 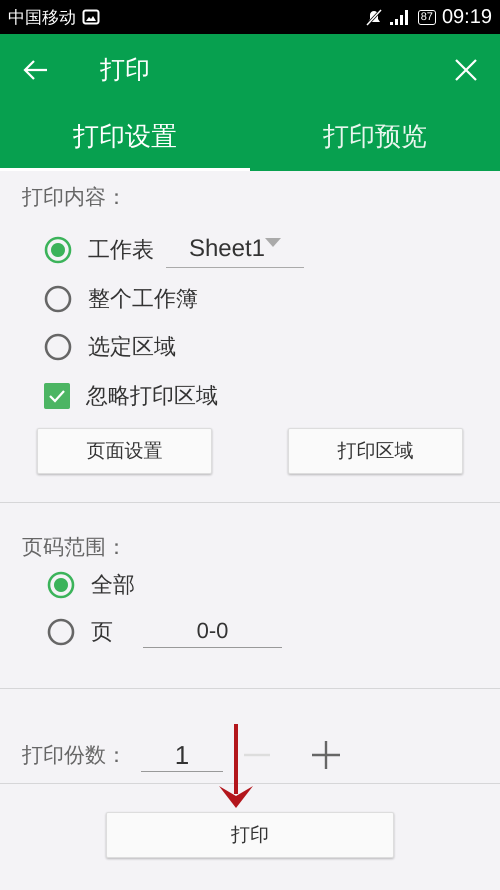 I want to click on option-label: 全部, so click(x=113, y=586).